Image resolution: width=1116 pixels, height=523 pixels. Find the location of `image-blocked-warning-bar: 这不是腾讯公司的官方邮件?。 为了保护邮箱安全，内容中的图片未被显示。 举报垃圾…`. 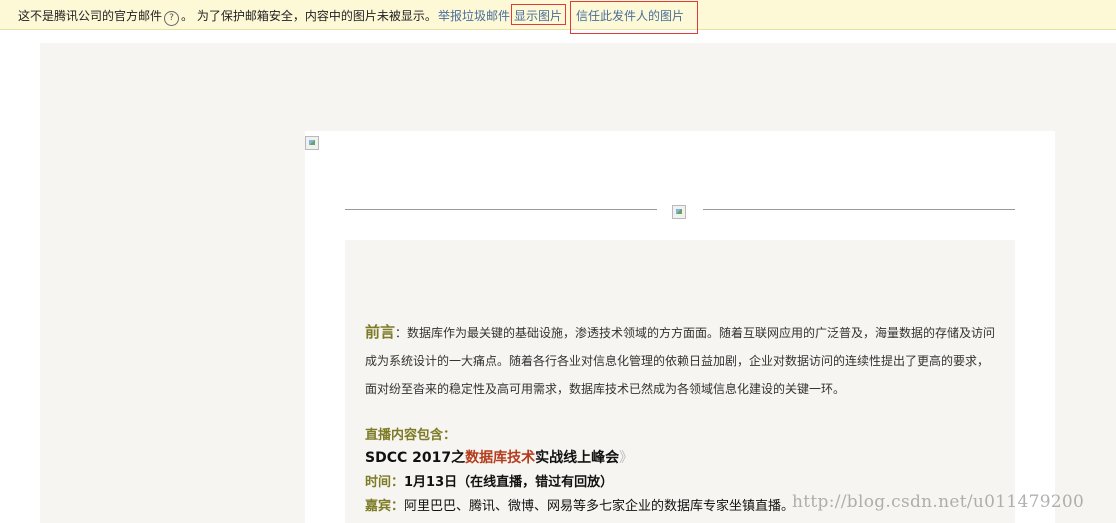

image-blocked-warning-bar: 这不是腾讯公司的官方邮件?。 为了保护邮箱安全，内容中的图片未被显示。 举报垃圾… is located at coordinates (558, 15).